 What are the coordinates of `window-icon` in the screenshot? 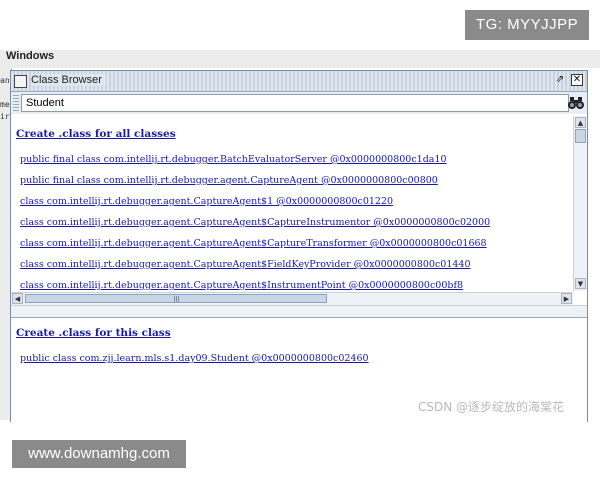 It's located at (20, 81).